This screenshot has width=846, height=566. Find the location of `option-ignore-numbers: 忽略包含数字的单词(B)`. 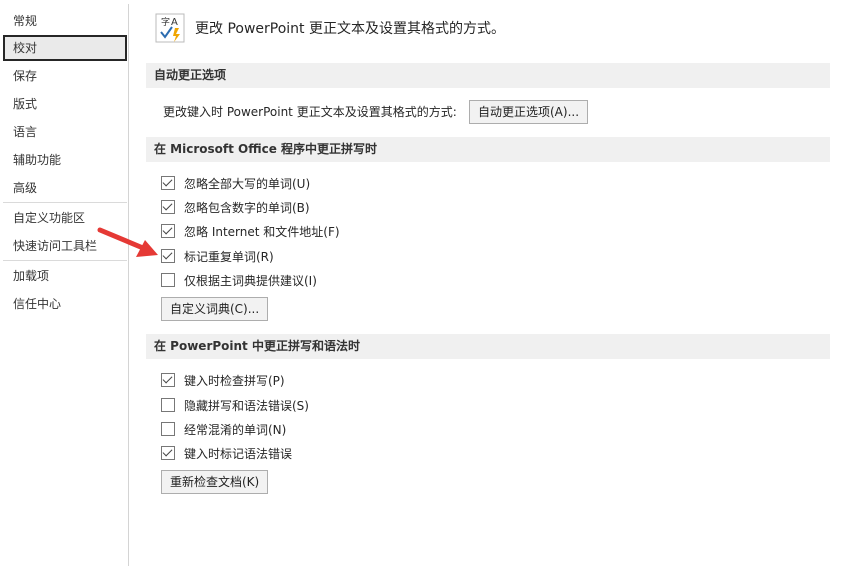

option-ignore-numbers: 忽略包含数字的单词(B) is located at coordinates (235, 207).